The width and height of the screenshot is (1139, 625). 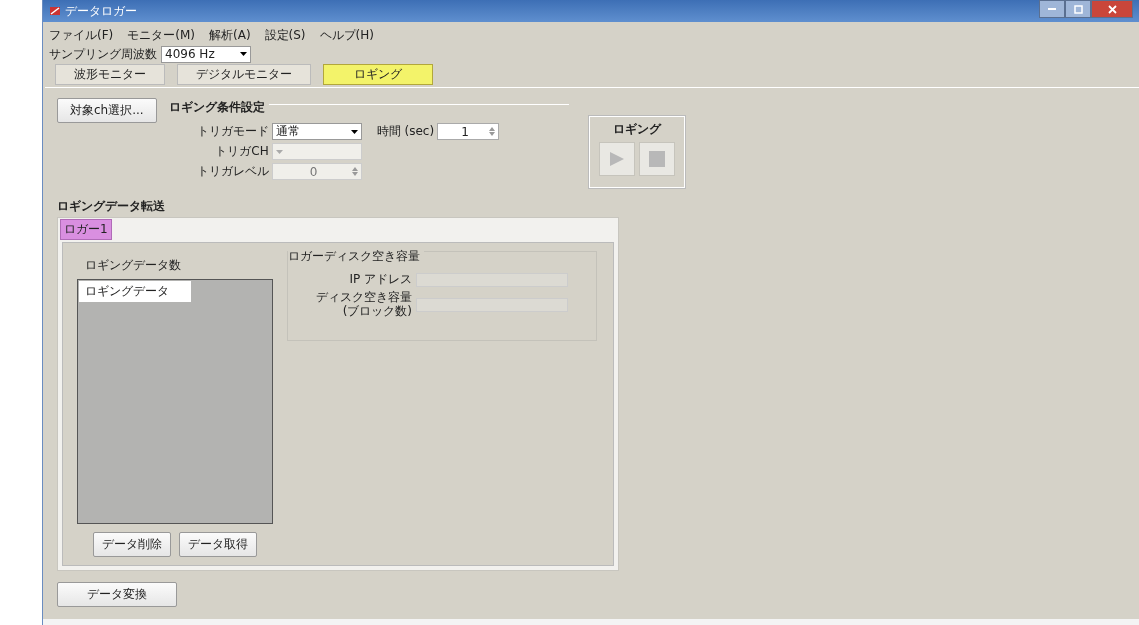 I want to click on minimize-icon, so click(x=1052, y=9).